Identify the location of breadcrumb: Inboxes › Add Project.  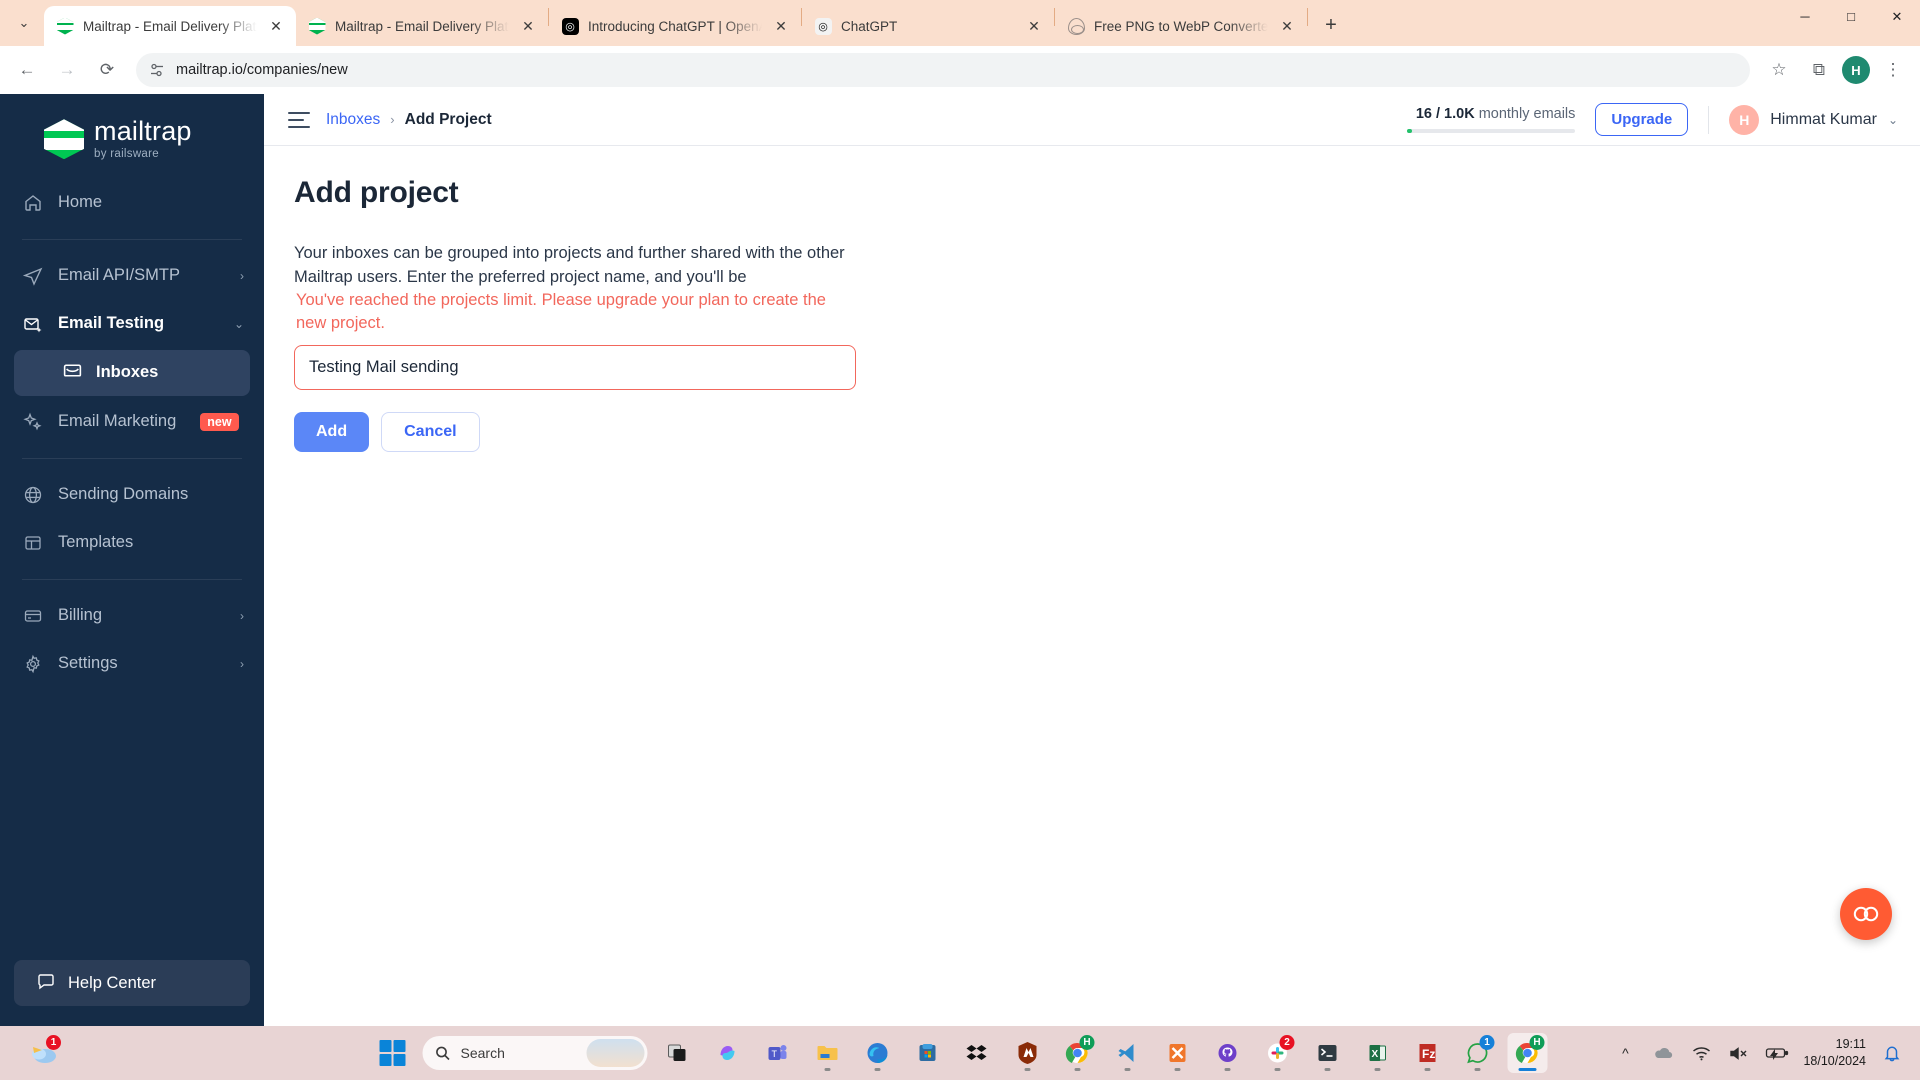
(409, 120).